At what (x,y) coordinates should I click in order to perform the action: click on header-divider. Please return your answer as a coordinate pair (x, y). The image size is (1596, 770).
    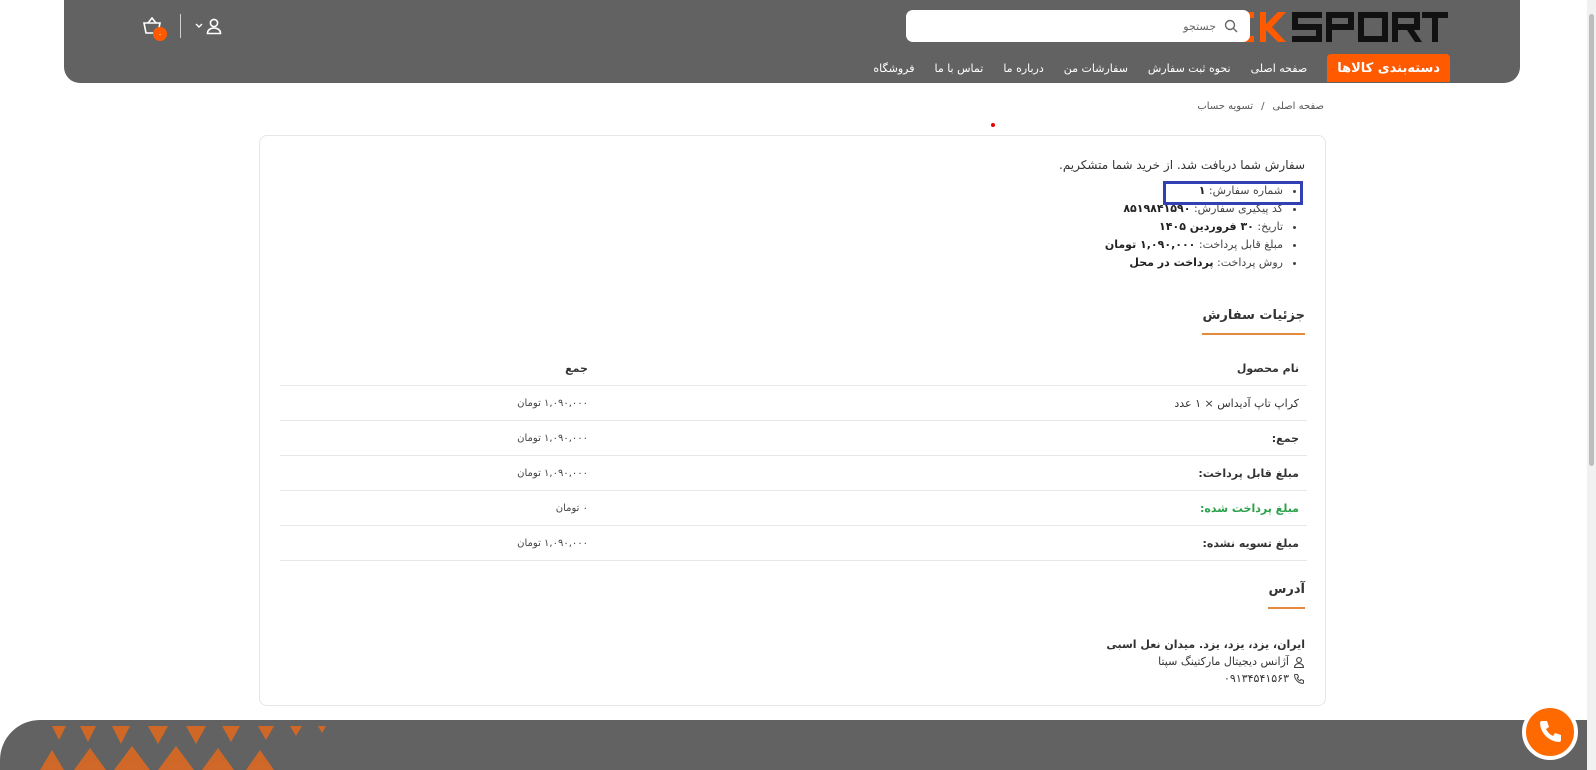
    Looking at the image, I should click on (180, 26).